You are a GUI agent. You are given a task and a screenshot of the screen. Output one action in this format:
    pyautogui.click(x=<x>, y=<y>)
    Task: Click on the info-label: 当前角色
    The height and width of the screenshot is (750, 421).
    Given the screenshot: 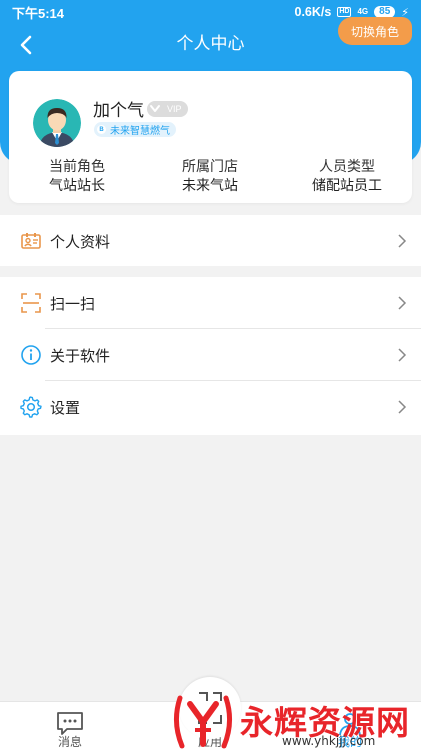 What is the action you would take?
    pyautogui.click(x=77, y=166)
    